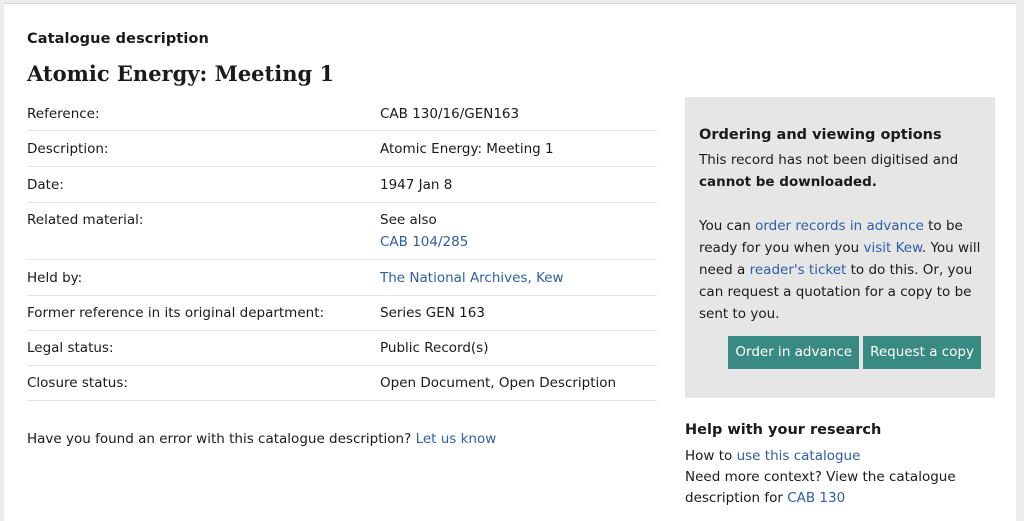 This screenshot has width=1024, height=521. Describe the element at coordinates (68, 149) in the screenshot. I see `details-label: Description:` at that location.